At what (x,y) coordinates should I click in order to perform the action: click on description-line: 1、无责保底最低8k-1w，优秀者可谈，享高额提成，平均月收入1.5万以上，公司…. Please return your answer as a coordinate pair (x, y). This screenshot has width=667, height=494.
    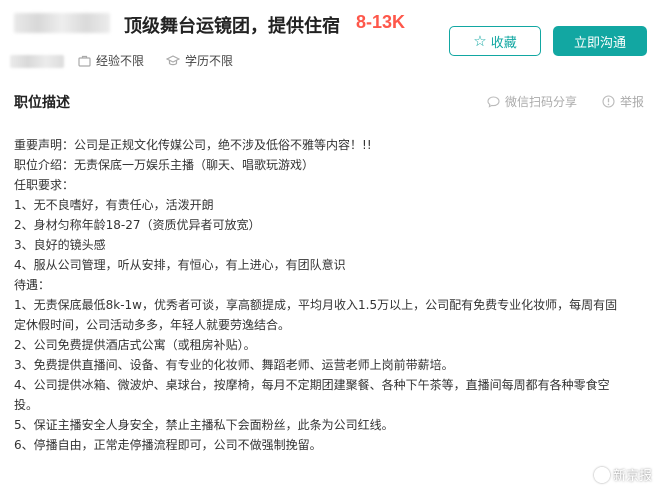
    Looking at the image, I should click on (316, 305).